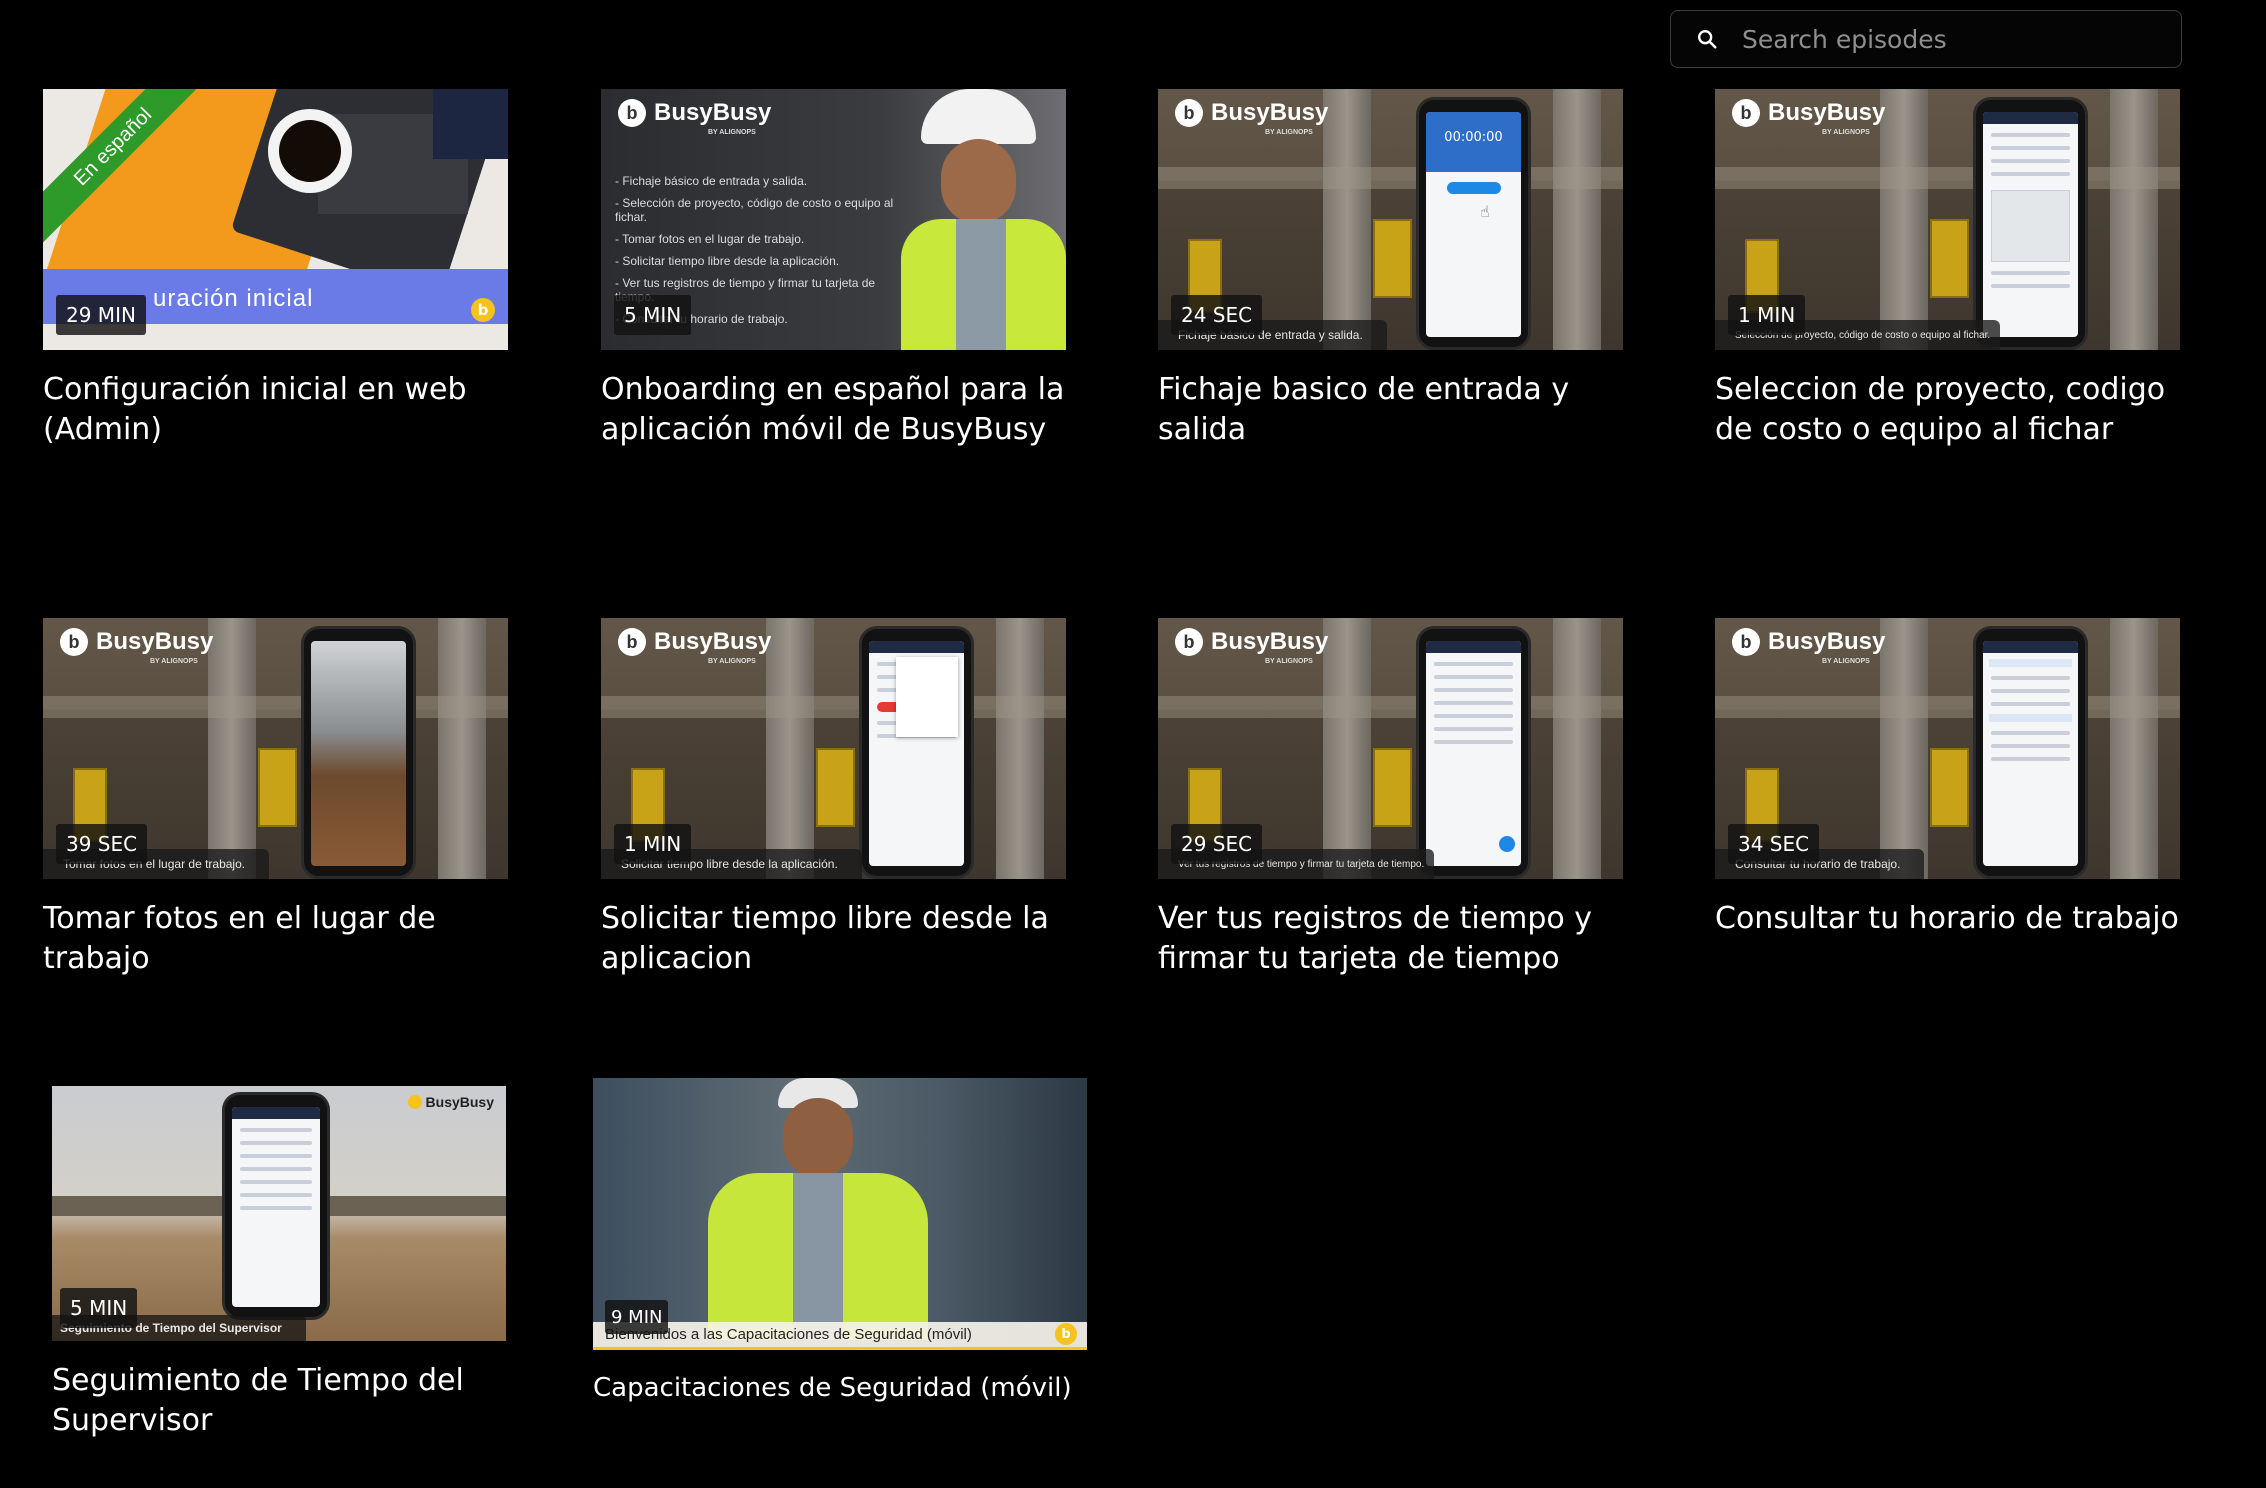 The height and width of the screenshot is (1488, 2266). What do you see at coordinates (283, 410) in the screenshot?
I see `episode-title: Configuración inicial en web (Admin)` at bounding box center [283, 410].